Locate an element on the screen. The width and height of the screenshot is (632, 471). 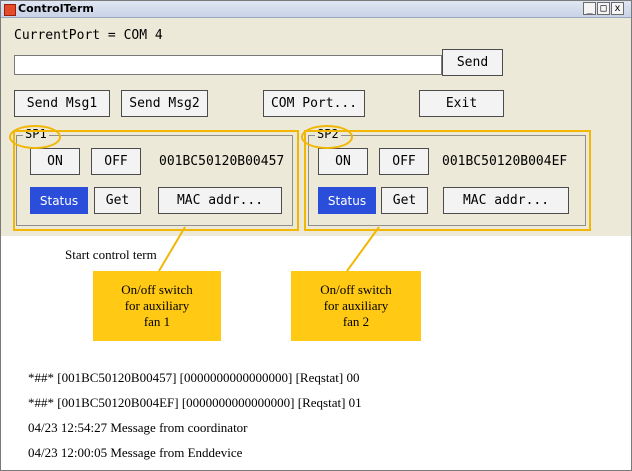
callout-fan2: On/off switch for auxiliary fan 2 is located at coordinates (356, 306).